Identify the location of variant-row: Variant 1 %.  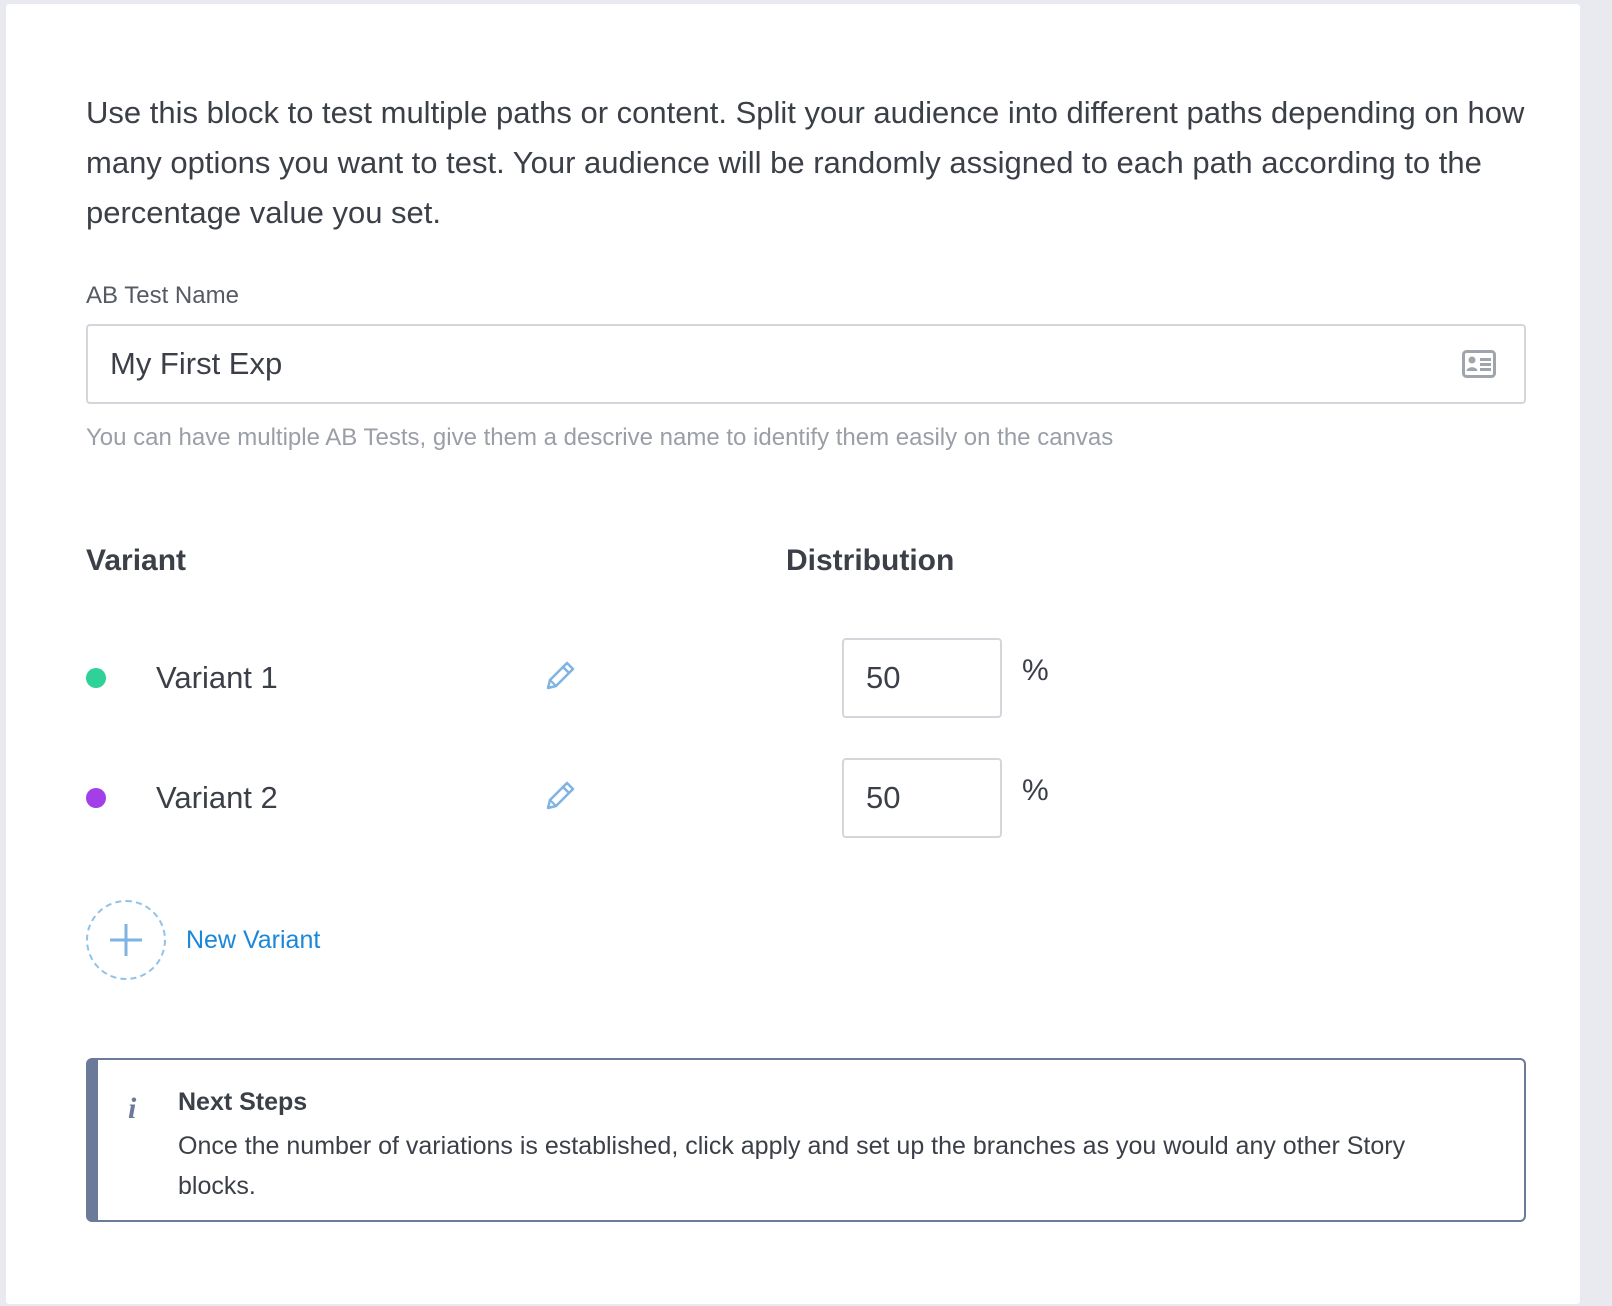
(636, 678).